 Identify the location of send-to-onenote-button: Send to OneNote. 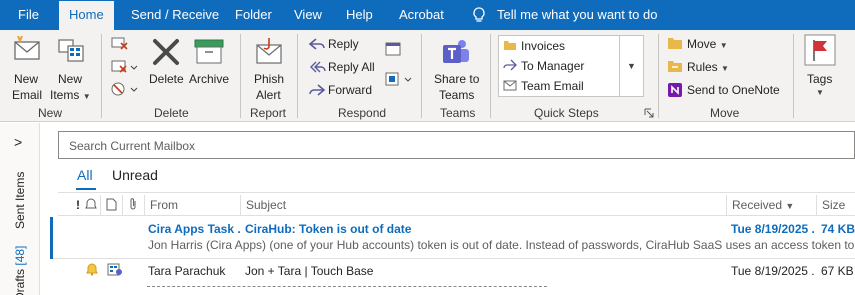
(723, 91).